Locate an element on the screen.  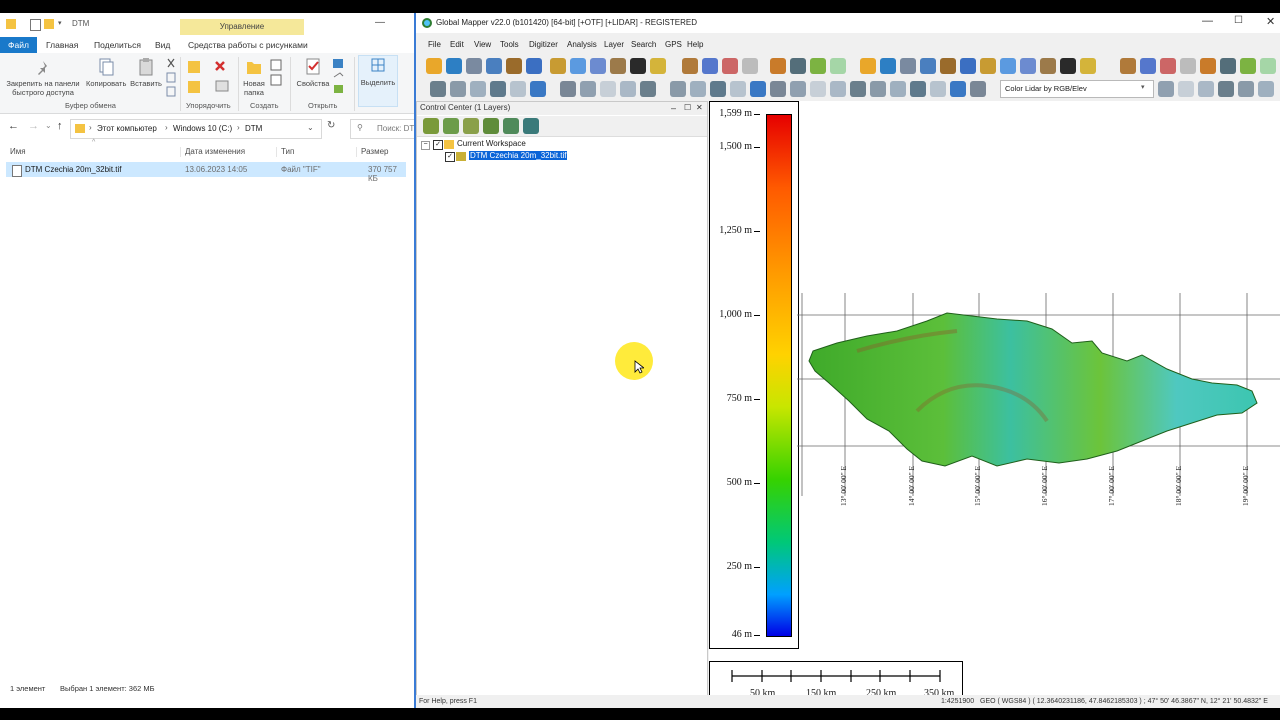
properties-quick-icon is located at coordinates (35, 25).